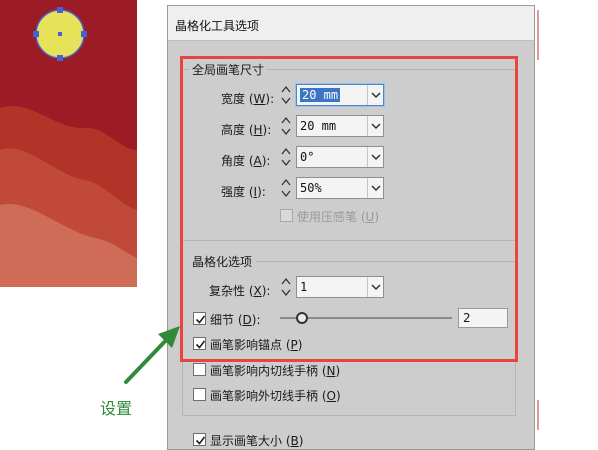  Describe the element at coordinates (351, 23) in the screenshot. I see `dialog-titlebar: 晶格化工具选项` at that location.